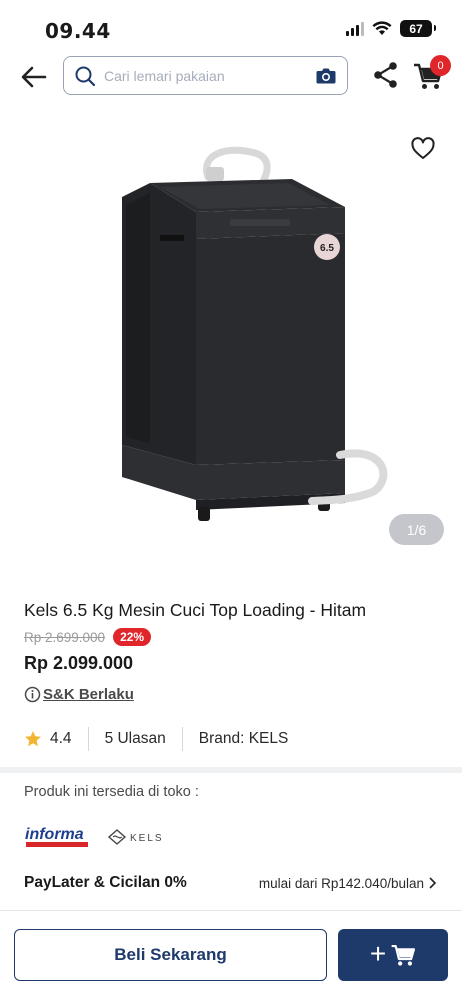  I want to click on paylater-title: PayLater & Cicilan 0%, so click(105, 882).